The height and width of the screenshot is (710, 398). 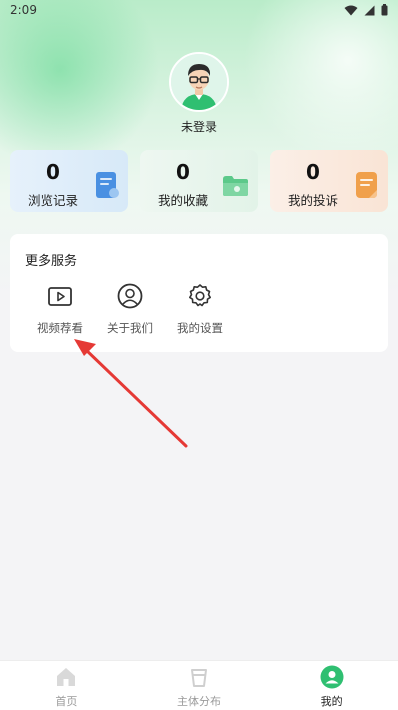 What do you see at coordinates (66, 677) in the screenshot?
I see `home-icon` at bounding box center [66, 677].